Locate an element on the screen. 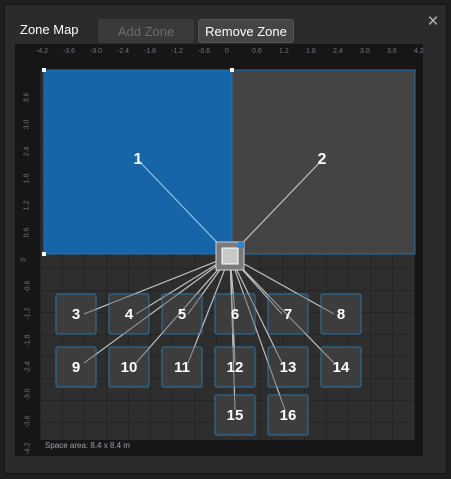 The image size is (451, 479). y-axis-tick-label: 1.8 is located at coordinates (27, 178).